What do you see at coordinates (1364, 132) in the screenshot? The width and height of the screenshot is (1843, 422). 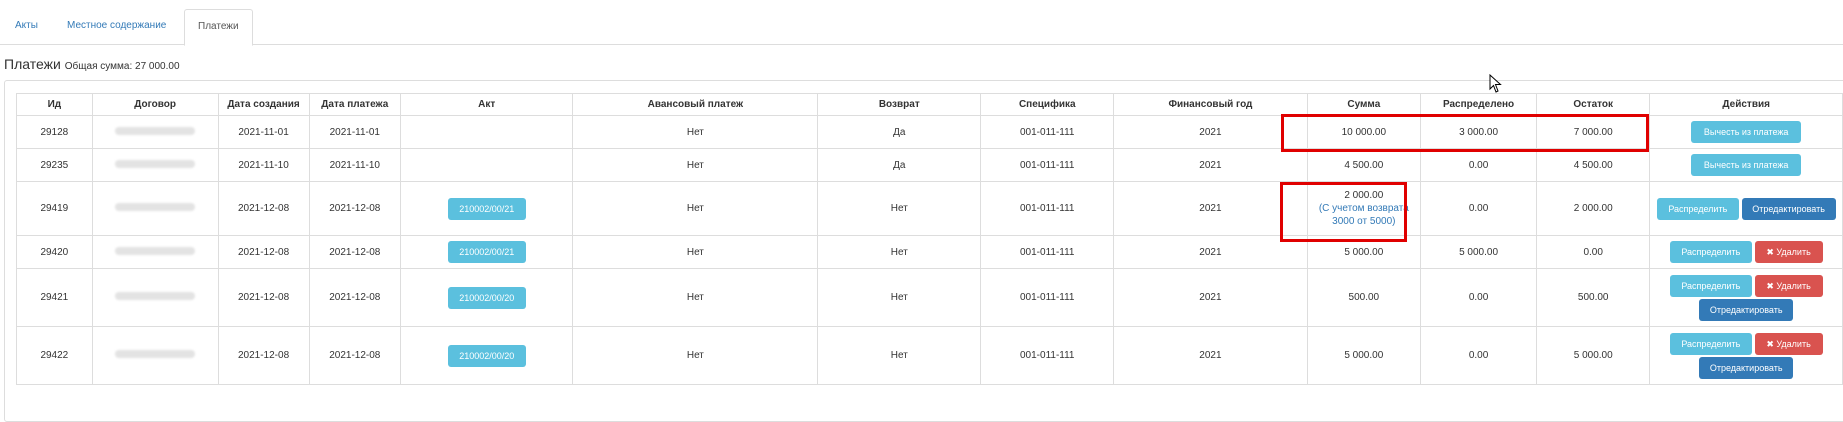 I see `cell-sum: 10 000.00` at bounding box center [1364, 132].